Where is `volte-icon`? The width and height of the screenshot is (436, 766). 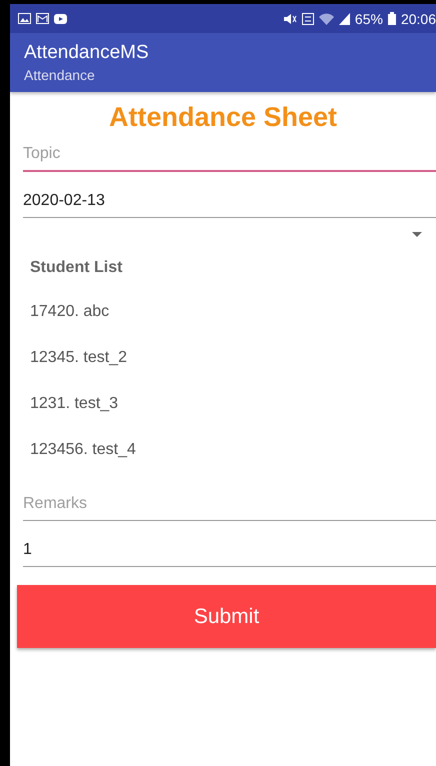
volte-icon is located at coordinates (308, 18).